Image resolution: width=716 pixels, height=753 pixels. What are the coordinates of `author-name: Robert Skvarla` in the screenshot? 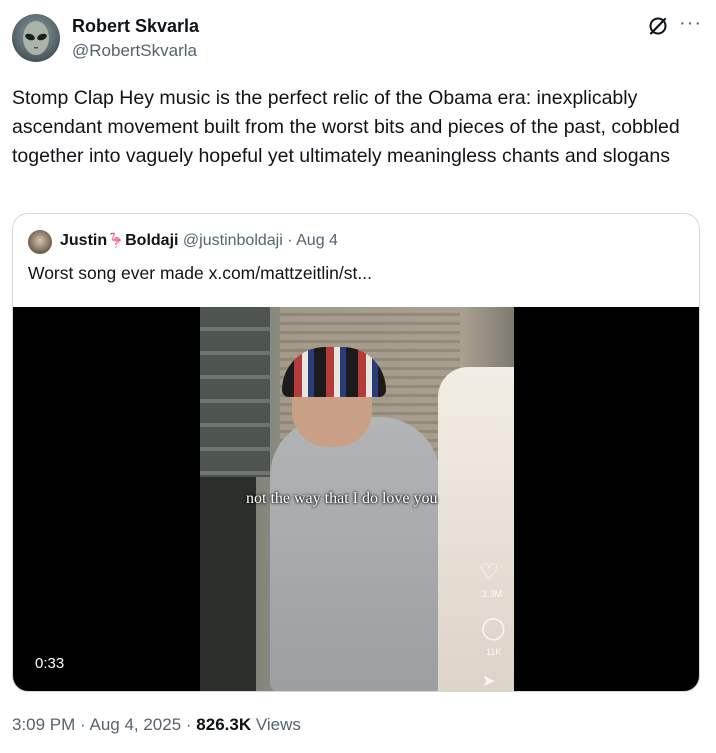 It's located at (135, 26).